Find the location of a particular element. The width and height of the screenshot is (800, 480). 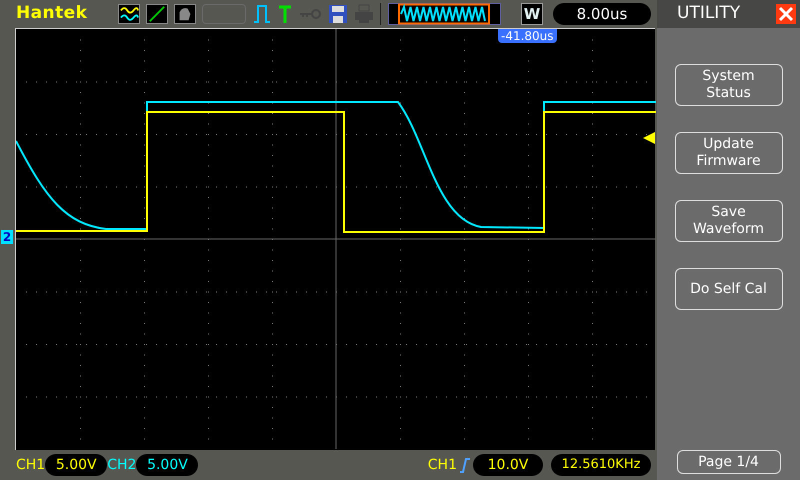

channel-label: CH2 is located at coordinates (121, 465).